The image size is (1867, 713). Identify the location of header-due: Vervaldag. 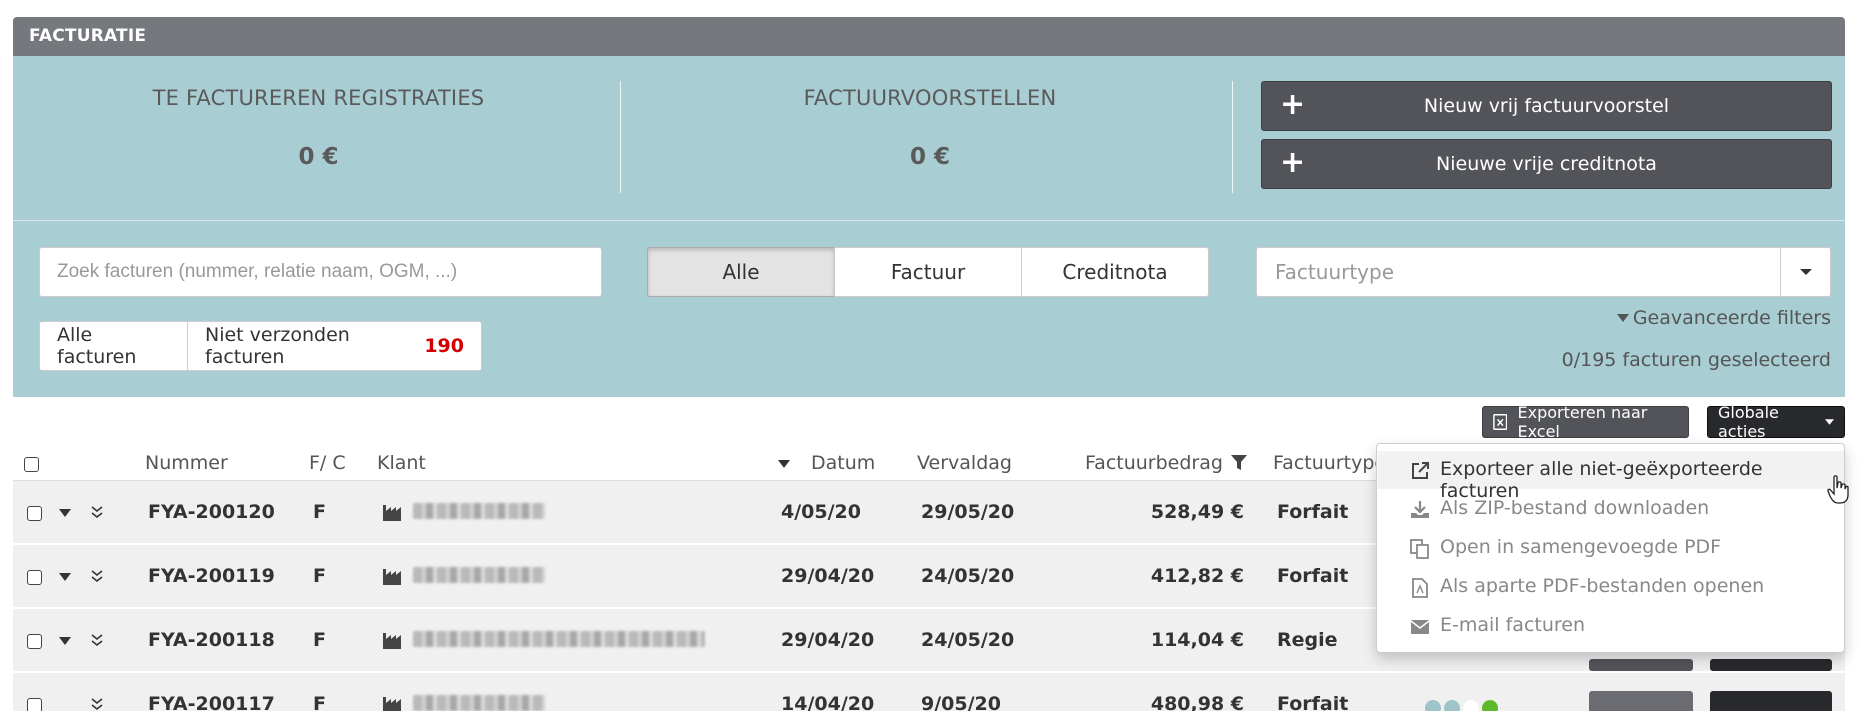
(964, 463).